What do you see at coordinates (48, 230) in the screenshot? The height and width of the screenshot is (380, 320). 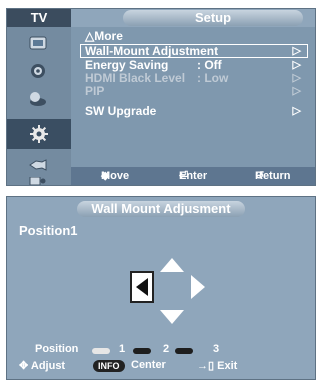 I see `position-label: Position1` at bounding box center [48, 230].